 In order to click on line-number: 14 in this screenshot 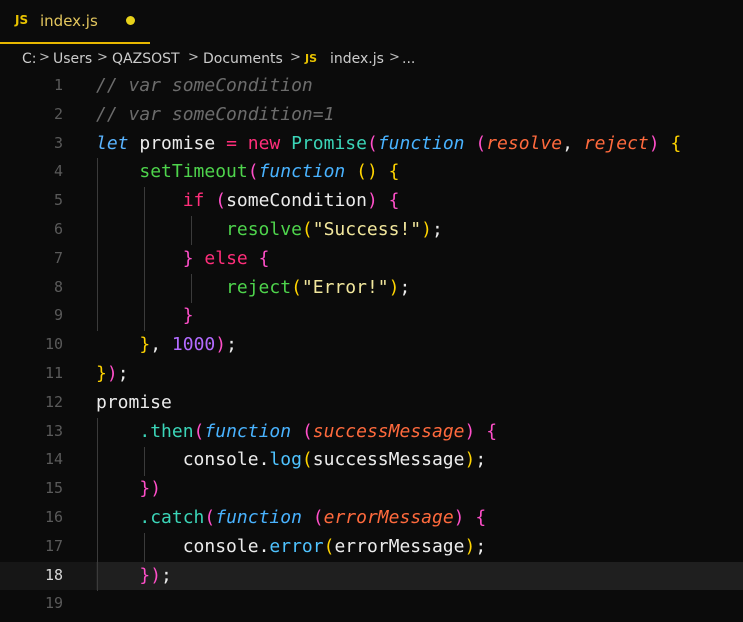, I will do `click(53, 459)`.